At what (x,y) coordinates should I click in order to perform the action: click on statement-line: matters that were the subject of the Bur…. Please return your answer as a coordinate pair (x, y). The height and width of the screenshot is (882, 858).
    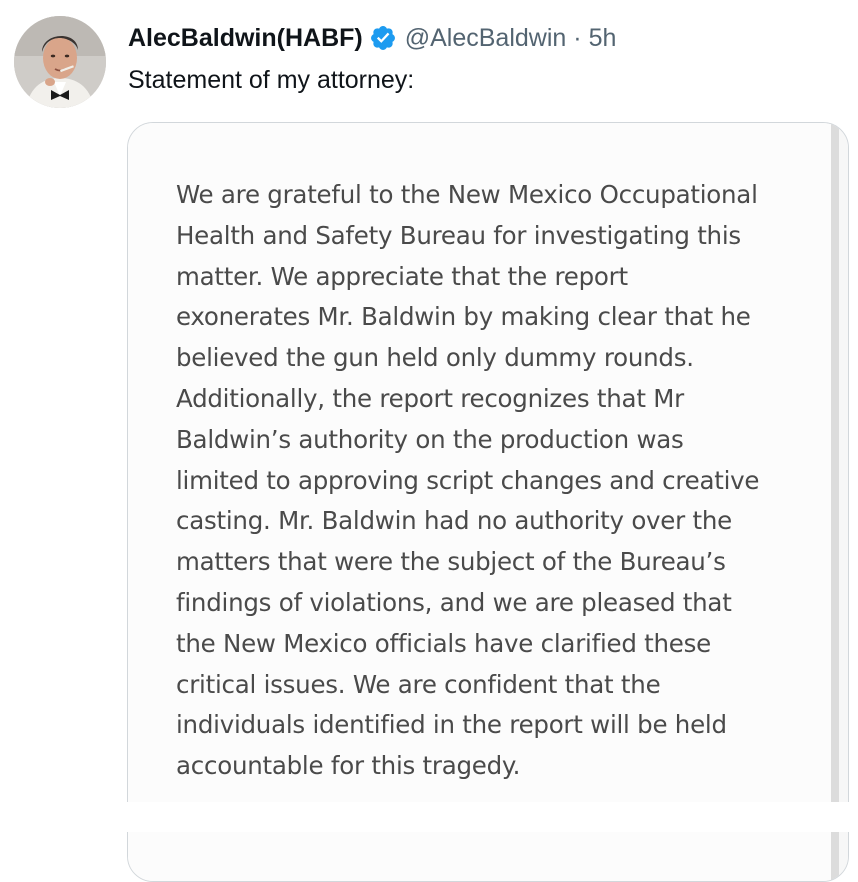
    Looking at the image, I should click on (451, 562).